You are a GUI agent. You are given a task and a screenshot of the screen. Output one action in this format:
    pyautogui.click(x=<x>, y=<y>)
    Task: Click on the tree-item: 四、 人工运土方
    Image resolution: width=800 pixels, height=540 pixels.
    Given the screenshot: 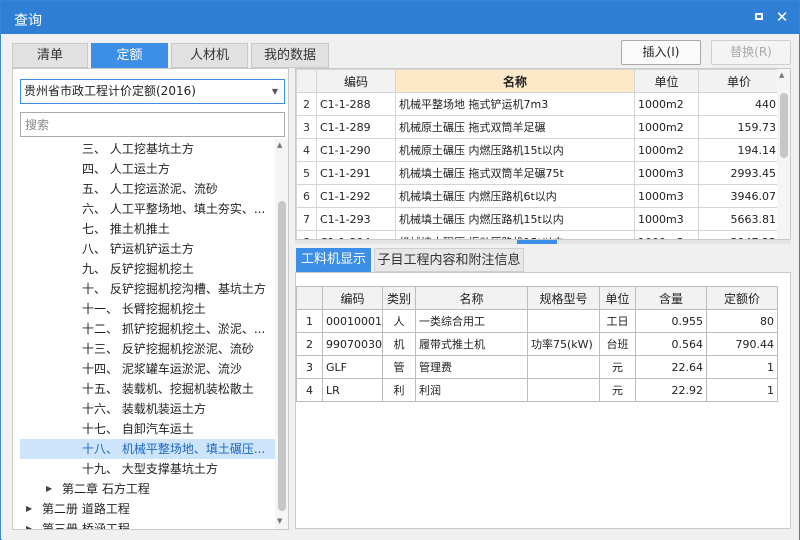 What is the action you would take?
    pyautogui.click(x=147, y=169)
    